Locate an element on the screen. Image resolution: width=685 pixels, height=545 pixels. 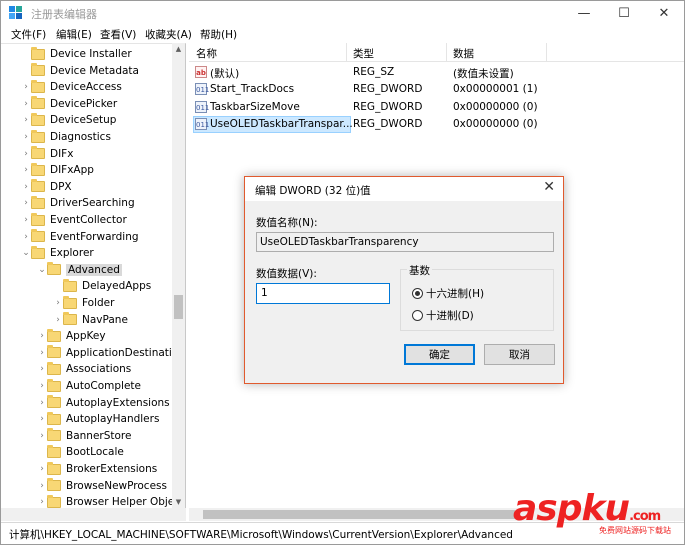
tree-item: › DIFx is located at coordinates (47, 154).